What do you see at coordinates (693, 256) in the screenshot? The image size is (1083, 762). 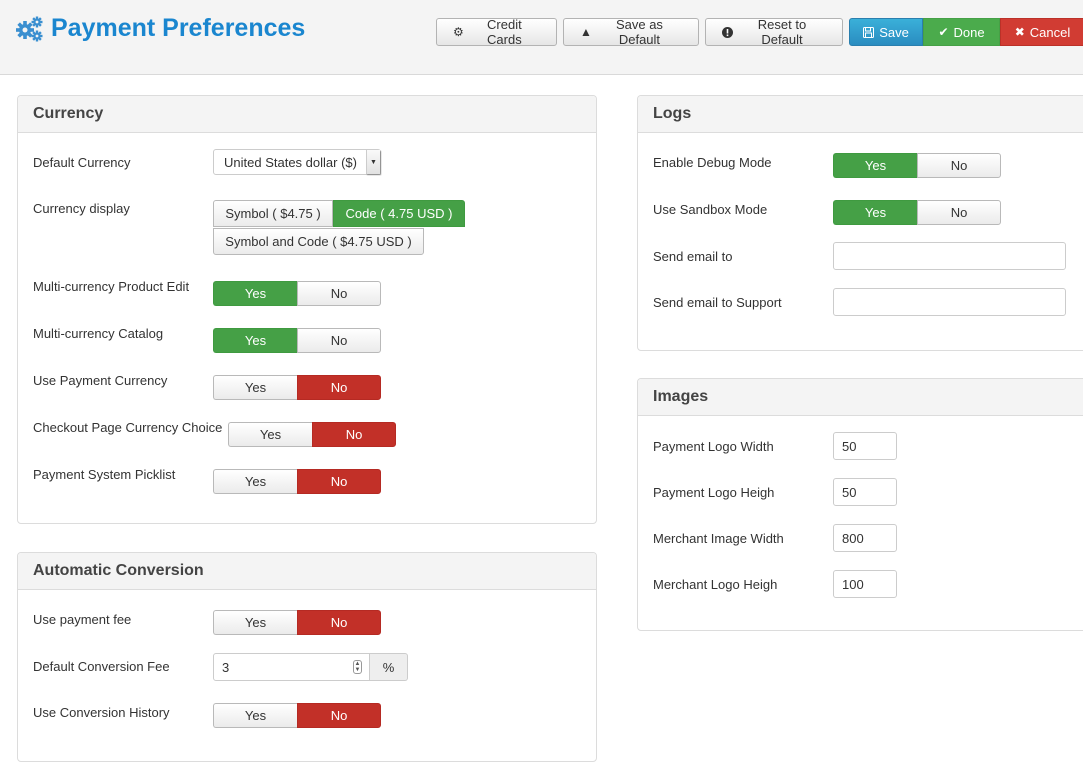 I see `send-email-label: Send email to` at bounding box center [693, 256].